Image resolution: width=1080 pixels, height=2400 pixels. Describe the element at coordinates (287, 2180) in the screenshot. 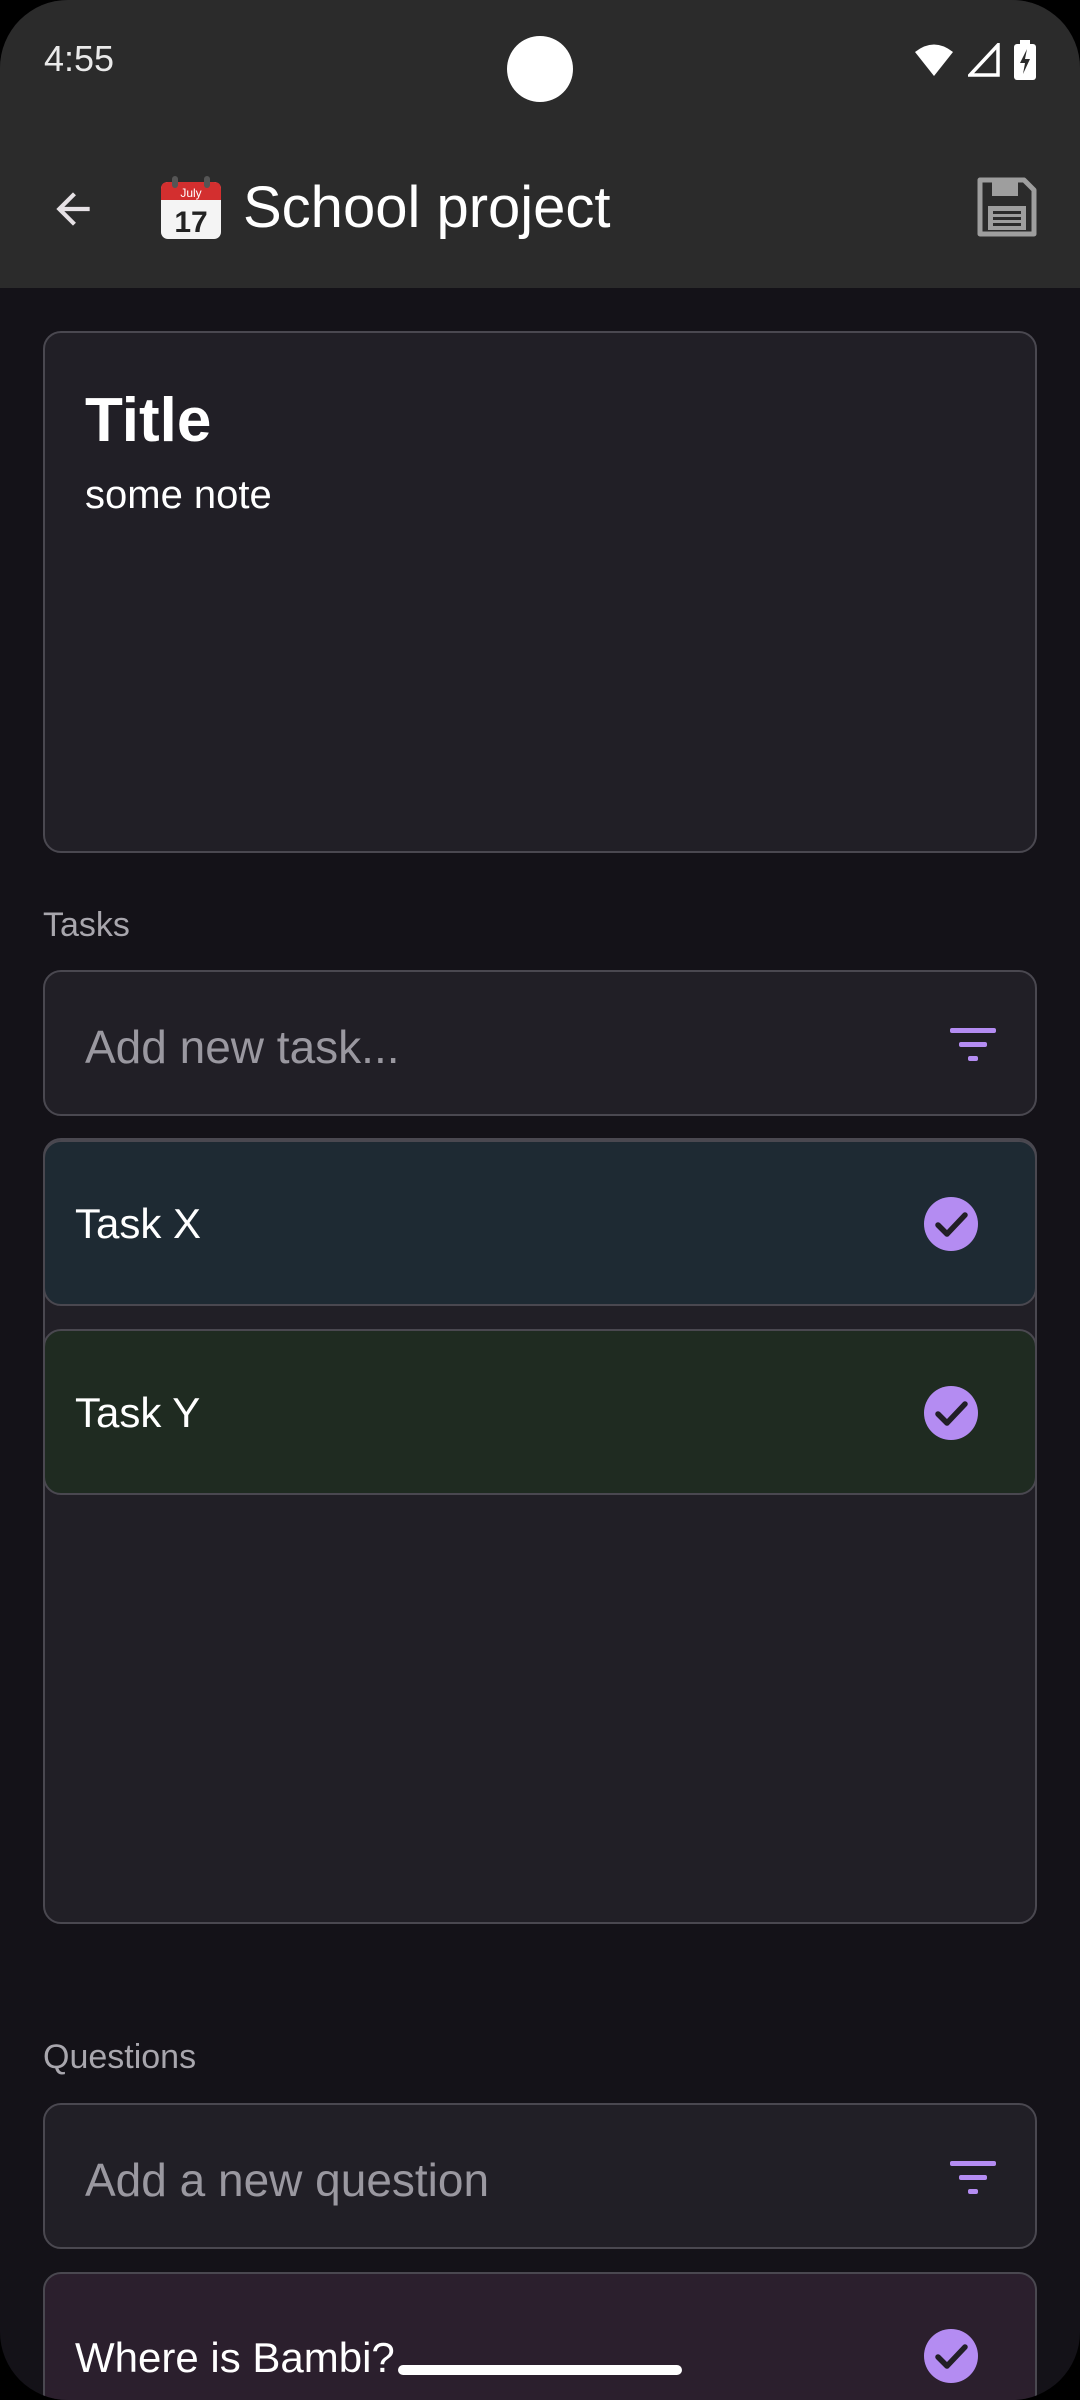

I see `add-question-placeholder: Add a new question` at that location.